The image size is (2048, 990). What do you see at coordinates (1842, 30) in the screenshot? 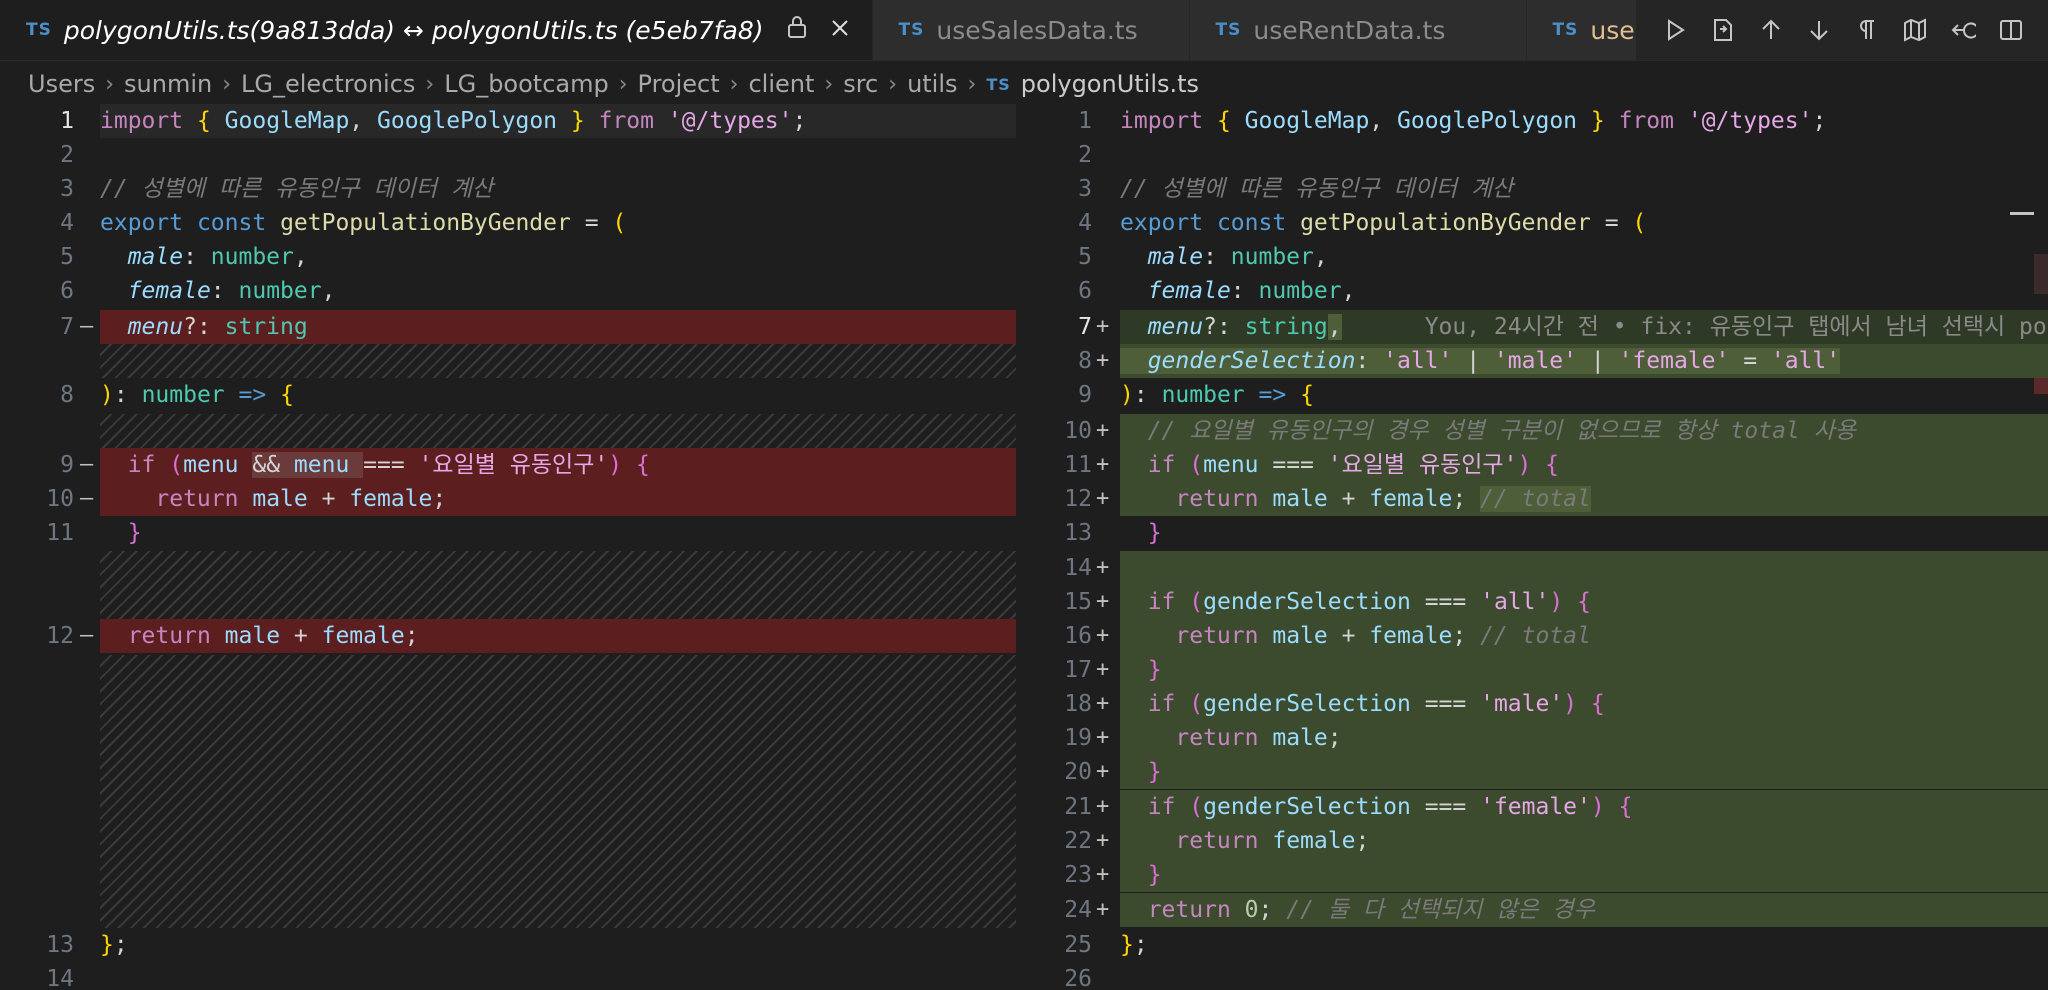
I see `editor-actions` at bounding box center [1842, 30].